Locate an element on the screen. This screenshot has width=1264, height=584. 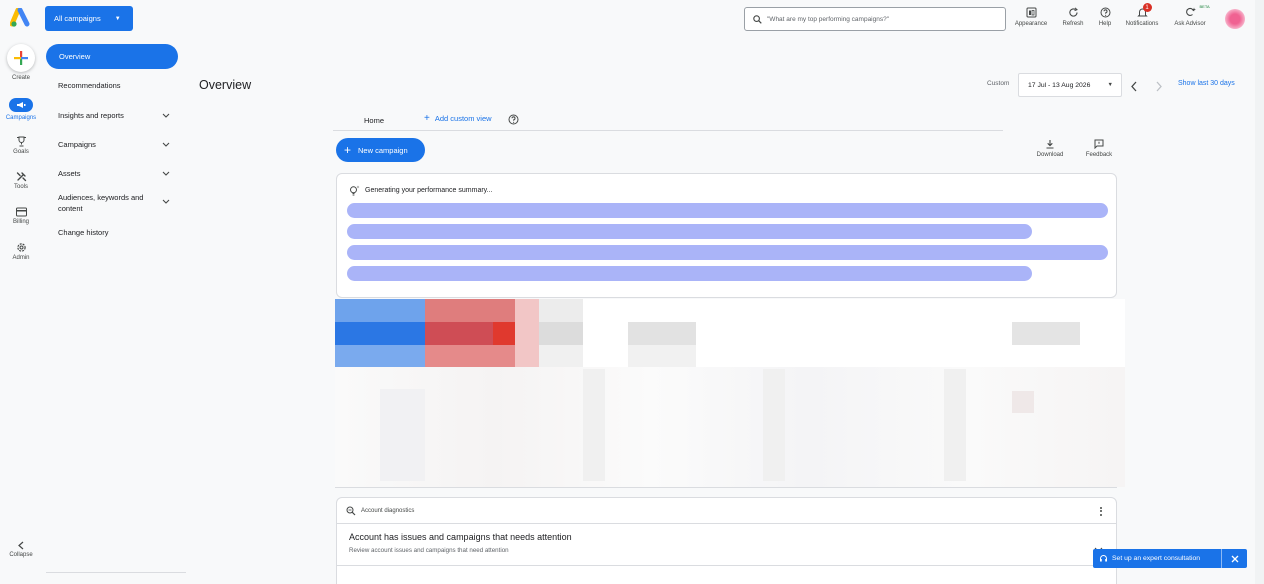
appearance-button: Appearance is located at coordinates (1031, 17).